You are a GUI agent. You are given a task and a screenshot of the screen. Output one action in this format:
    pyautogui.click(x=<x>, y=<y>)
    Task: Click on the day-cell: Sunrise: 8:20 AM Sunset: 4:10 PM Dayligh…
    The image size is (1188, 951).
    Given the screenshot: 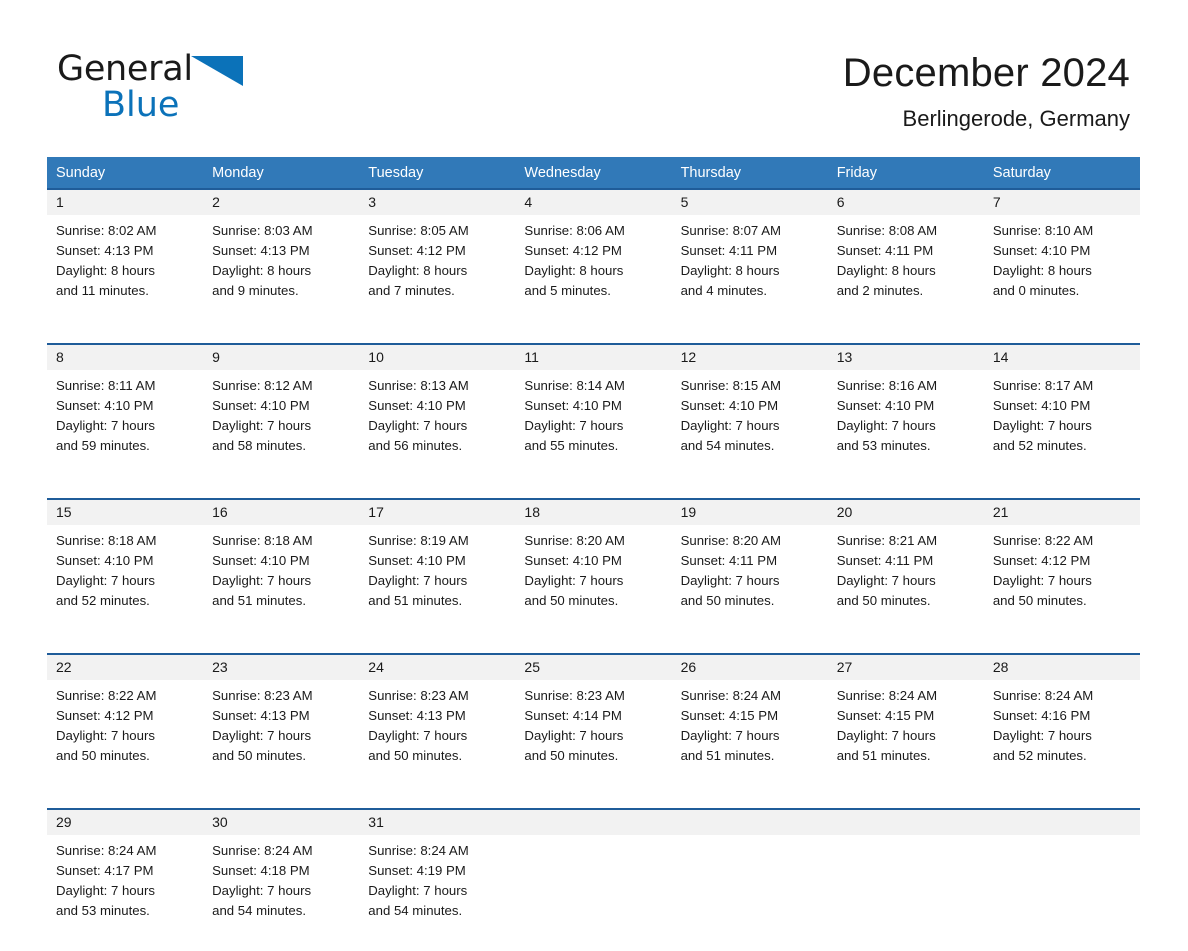 What is the action you would take?
    pyautogui.click(x=593, y=583)
    